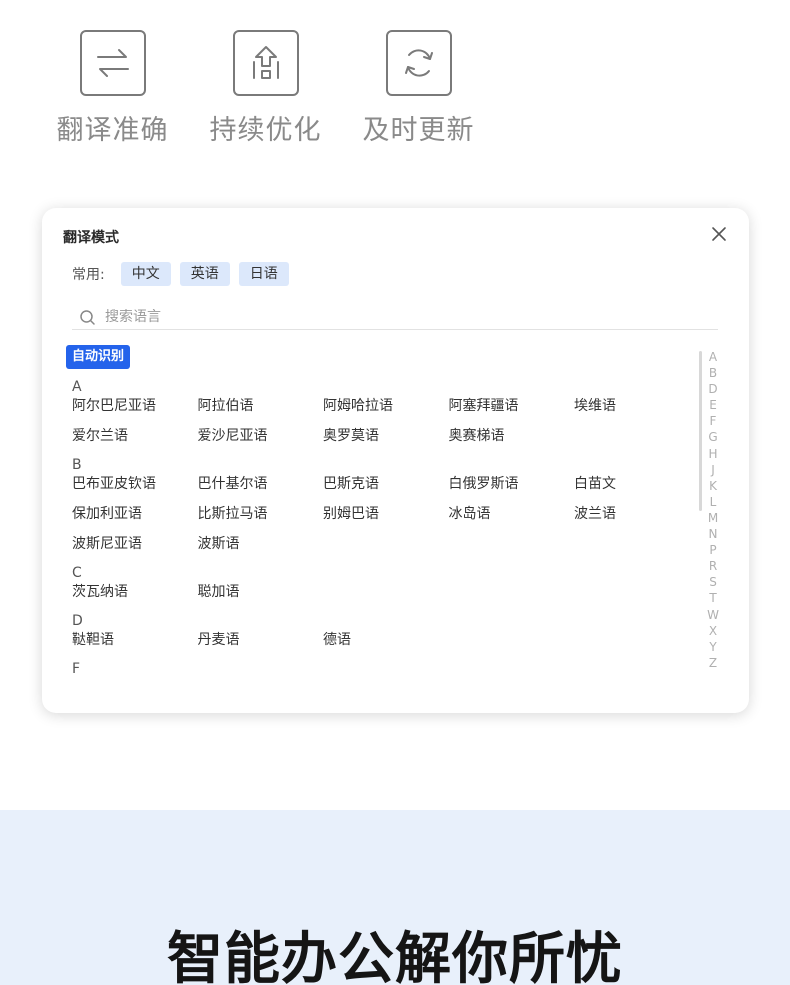  I want to click on index-letter: G, so click(713, 437).